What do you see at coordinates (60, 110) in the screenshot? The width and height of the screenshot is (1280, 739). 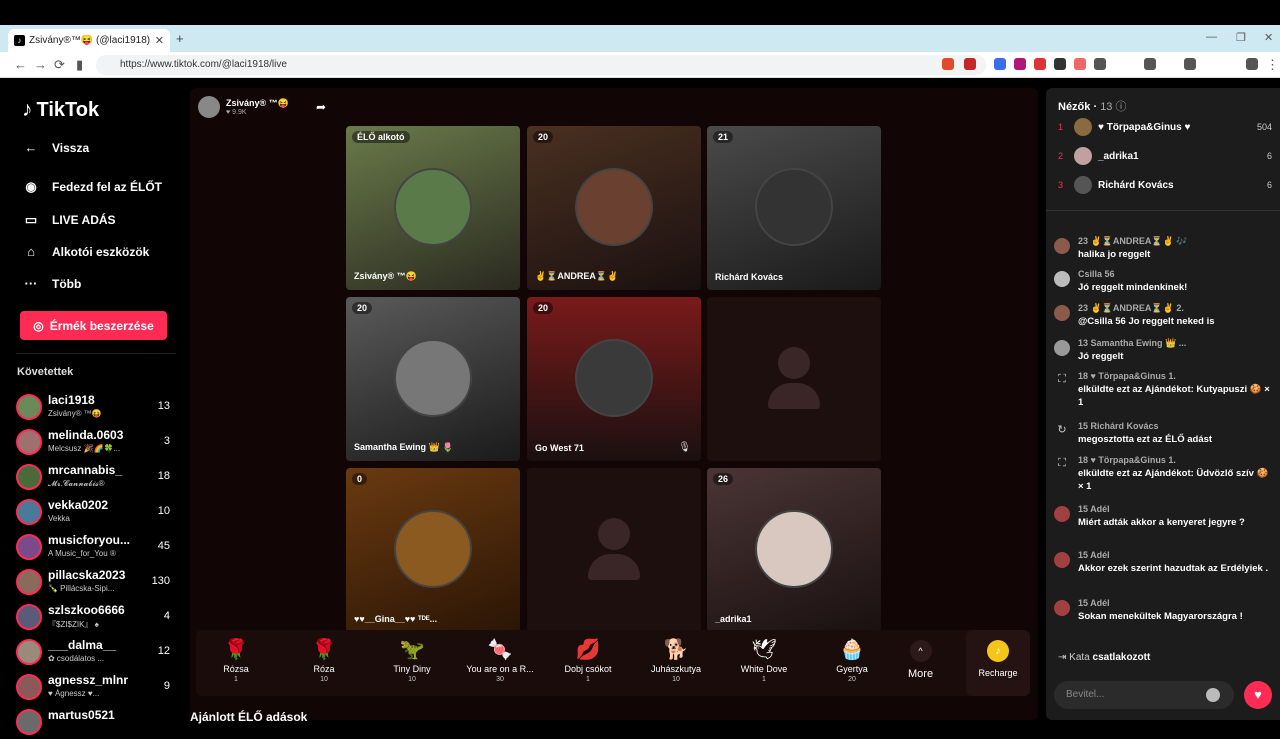 I see `tiktok-logo: ♪ TikTok` at bounding box center [60, 110].